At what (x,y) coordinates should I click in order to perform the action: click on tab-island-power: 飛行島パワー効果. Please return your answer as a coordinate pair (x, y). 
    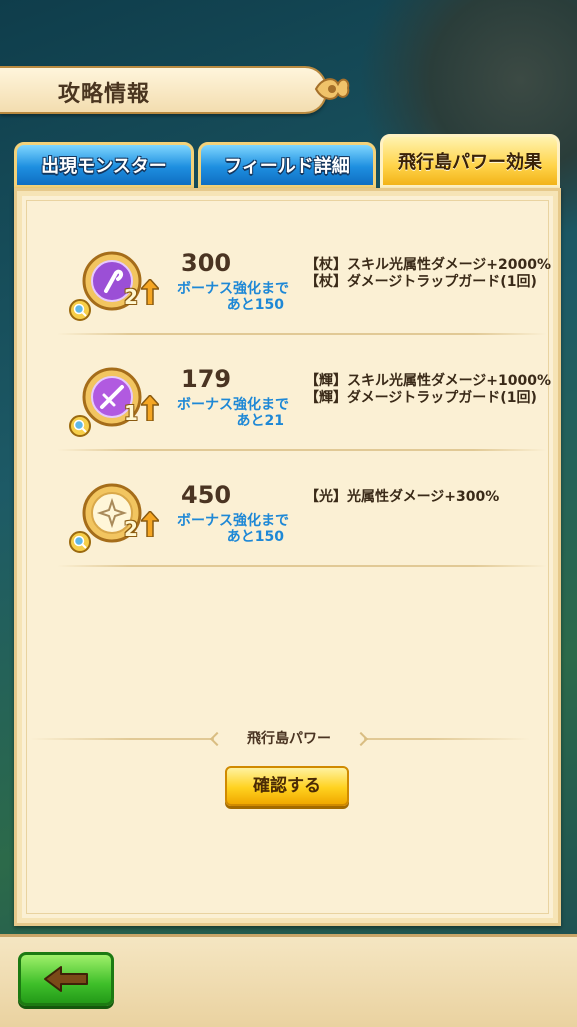
    Looking at the image, I should click on (470, 161).